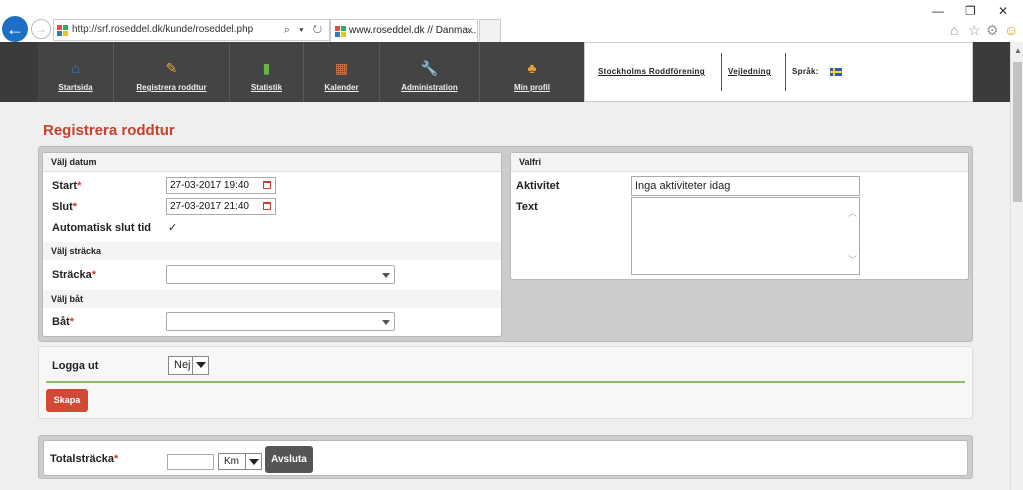 This screenshot has width=1023, height=490. I want to click on optional-header: Valfri, so click(739, 162).